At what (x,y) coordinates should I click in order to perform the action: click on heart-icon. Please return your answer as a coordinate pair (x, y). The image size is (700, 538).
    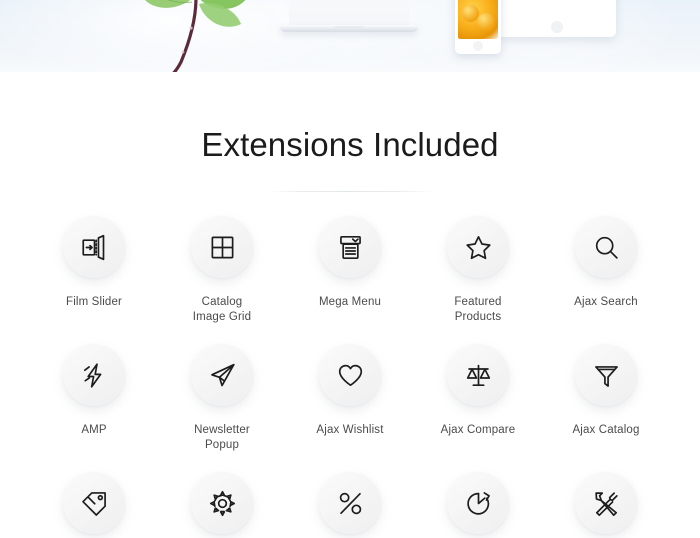
    Looking at the image, I should click on (350, 375).